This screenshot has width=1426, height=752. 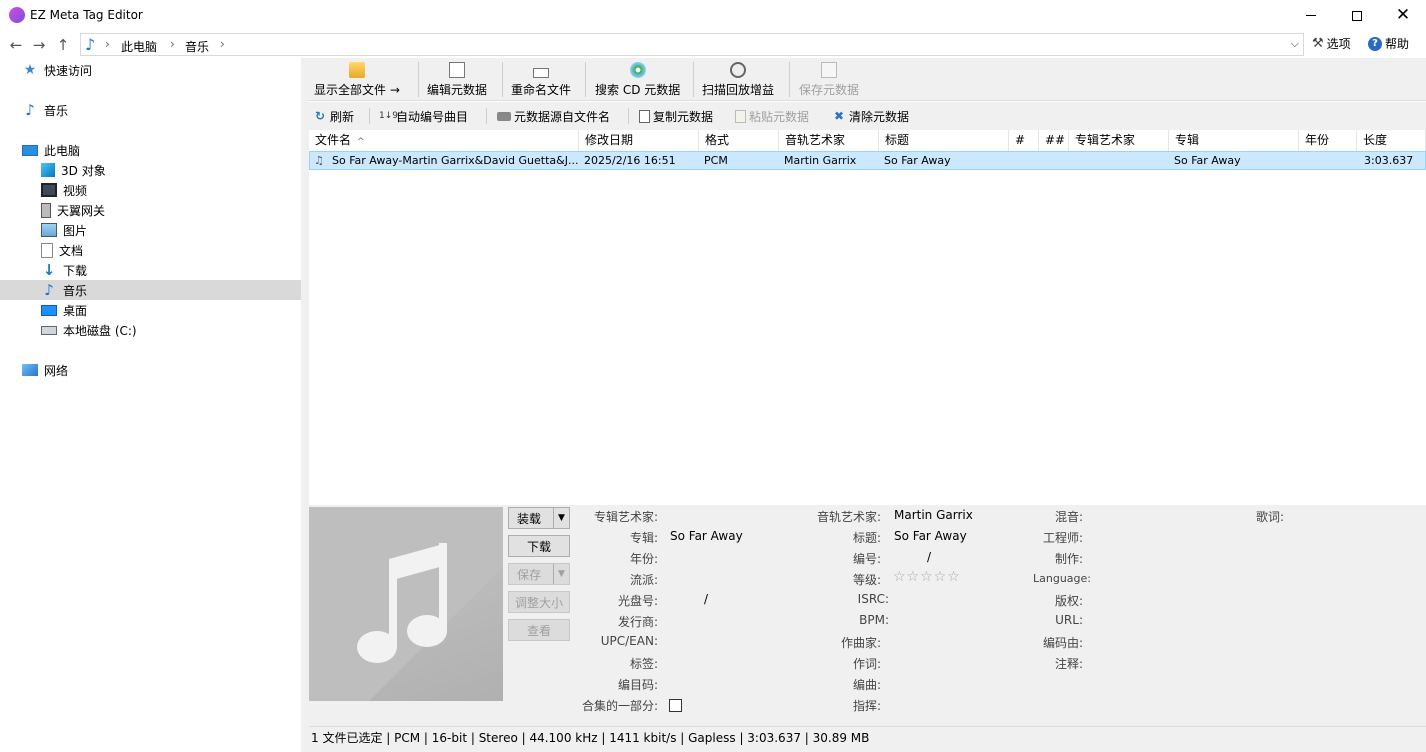 I want to click on rename-file-button: 重命名文件, so click(x=541, y=80).